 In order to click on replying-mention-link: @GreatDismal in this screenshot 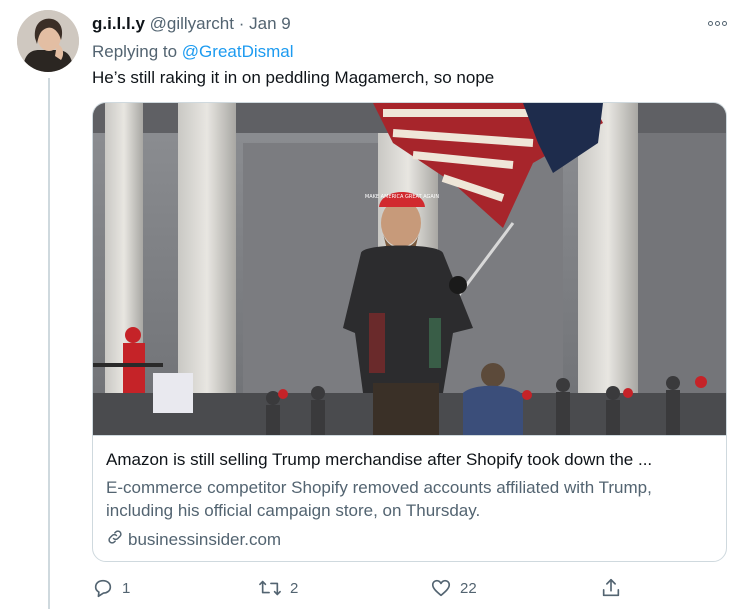, I will do `click(238, 51)`.